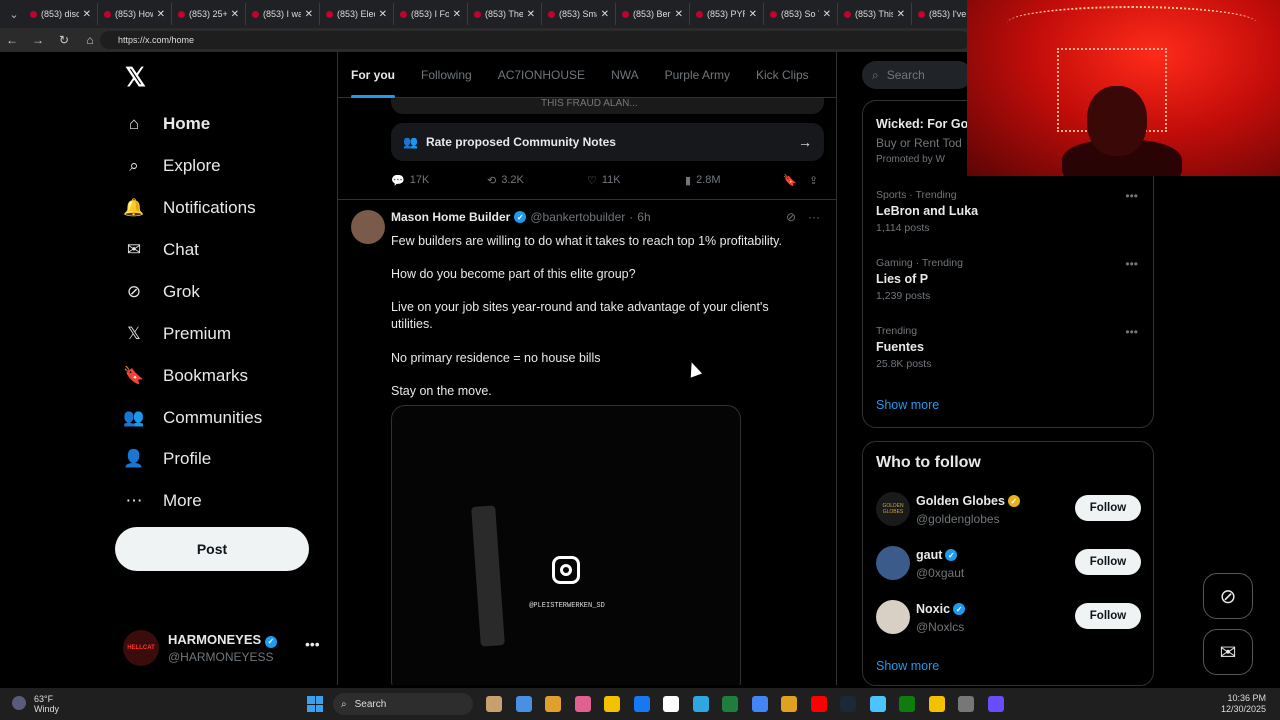 This screenshot has height=720, width=1280. What do you see at coordinates (917, 75) in the screenshot?
I see `search-input: ⌕ Search` at bounding box center [917, 75].